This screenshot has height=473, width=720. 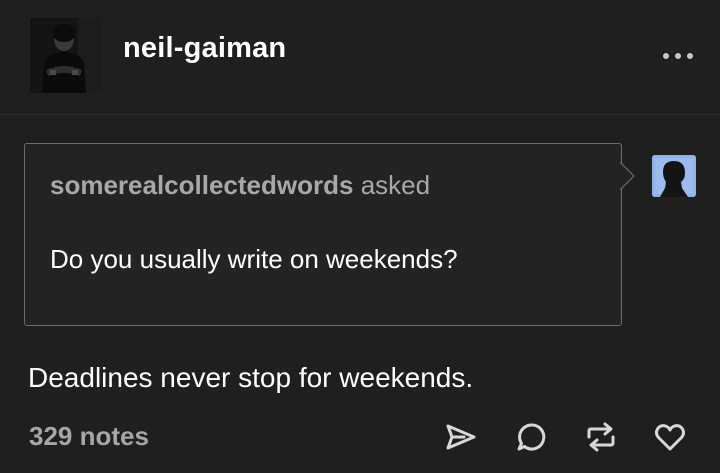 I want to click on ask-box-pointer, so click(x=627, y=176).